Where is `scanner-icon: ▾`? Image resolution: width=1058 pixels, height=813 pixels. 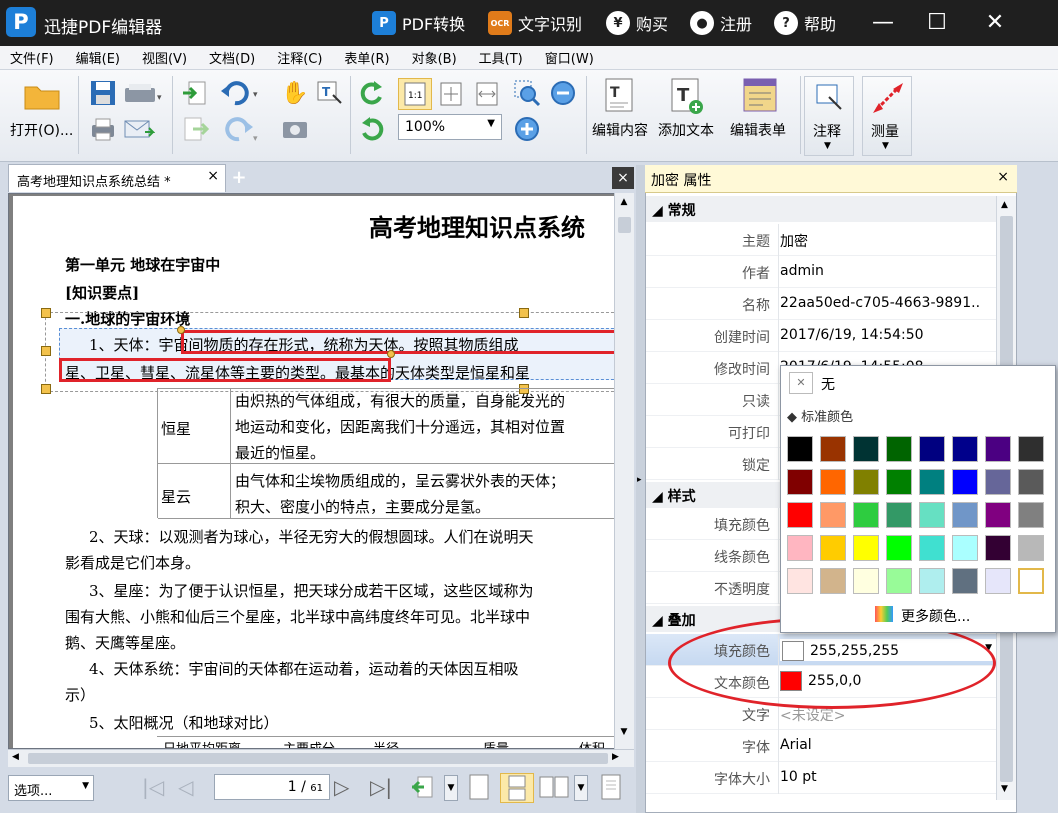
scanner-icon: ▾ is located at coordinates (144, 93).